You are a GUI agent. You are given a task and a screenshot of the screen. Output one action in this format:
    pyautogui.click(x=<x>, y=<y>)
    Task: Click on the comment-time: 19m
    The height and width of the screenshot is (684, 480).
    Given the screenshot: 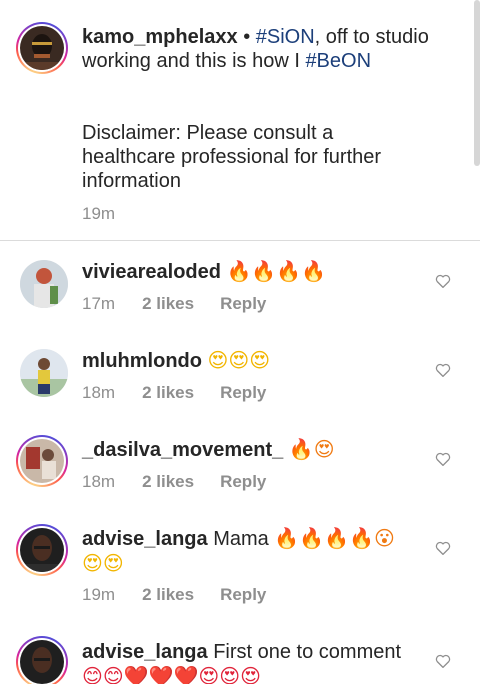 What is the action you would take?
    pyautogui.click(x=99, y=594)
    